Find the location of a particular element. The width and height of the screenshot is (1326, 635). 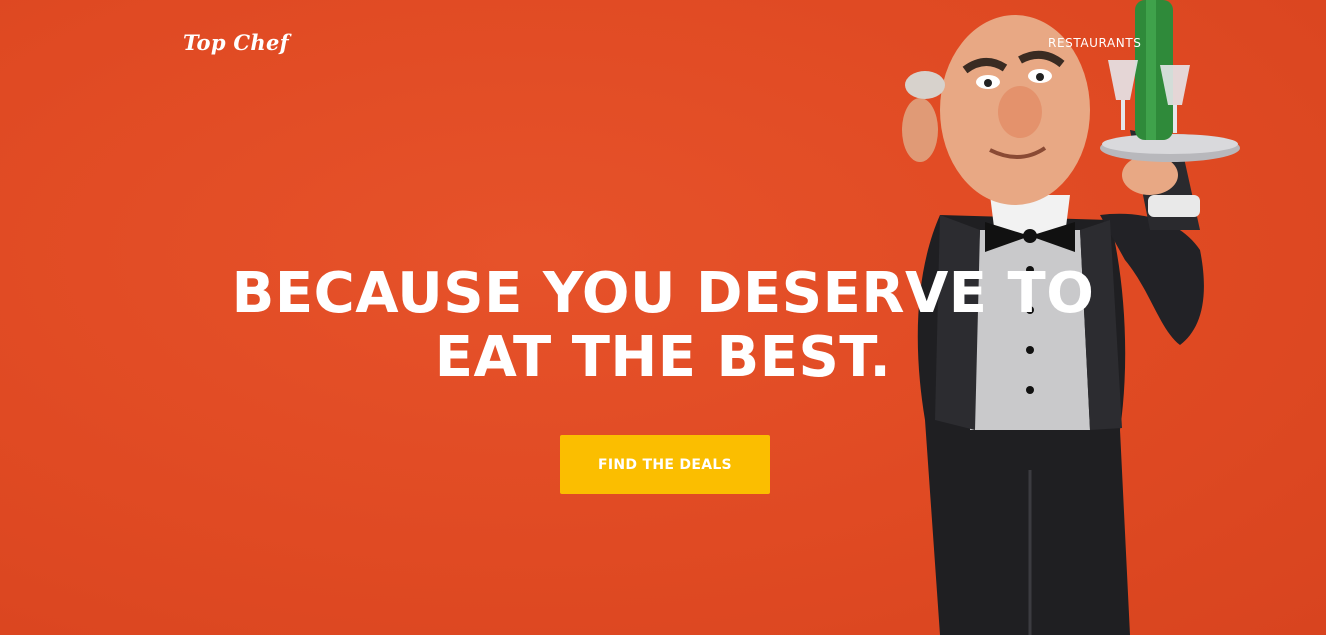

hero-headline-line2: EAT THE BEST. is located at coordinates (663, 357).